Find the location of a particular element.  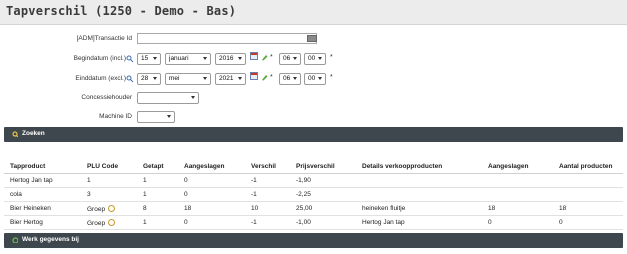

eind-label-wrap: Einddatum (excl.) is located at coordinates (63, 79).